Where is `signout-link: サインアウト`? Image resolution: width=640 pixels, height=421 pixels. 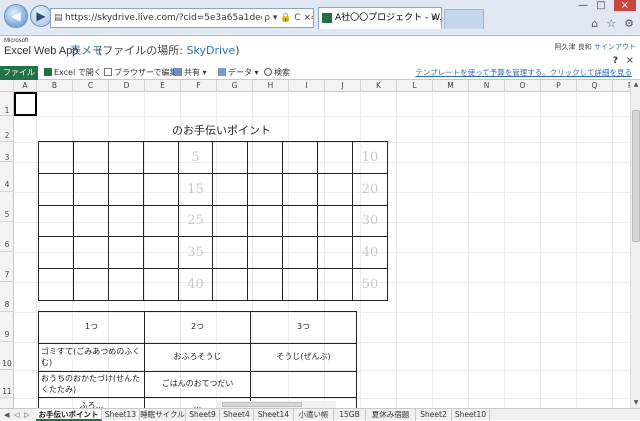 signout-link: サインアウト is located at coordinates (615, 47).